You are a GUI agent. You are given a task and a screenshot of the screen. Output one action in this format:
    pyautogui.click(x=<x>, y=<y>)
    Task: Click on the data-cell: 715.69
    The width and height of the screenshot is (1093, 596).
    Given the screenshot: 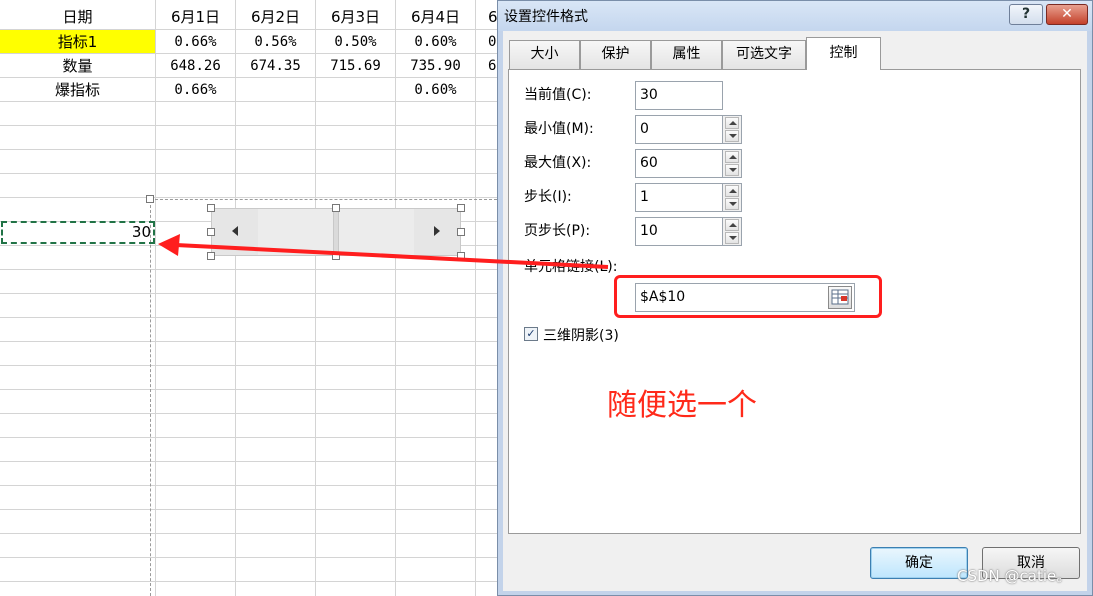 What is the action you would take?
    pyautogui.click(x=355, y=66)
    